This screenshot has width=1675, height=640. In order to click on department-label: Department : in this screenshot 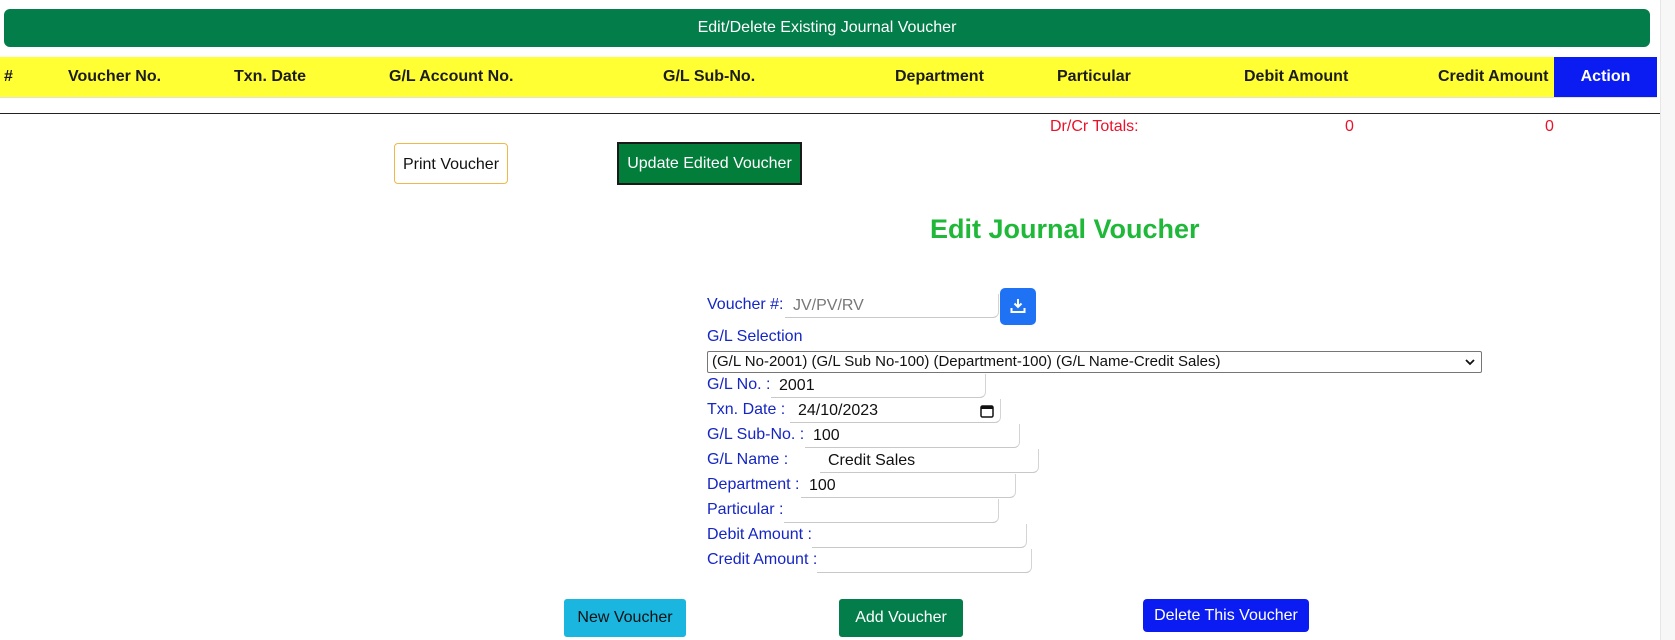, I will do `click(753, 484)`.